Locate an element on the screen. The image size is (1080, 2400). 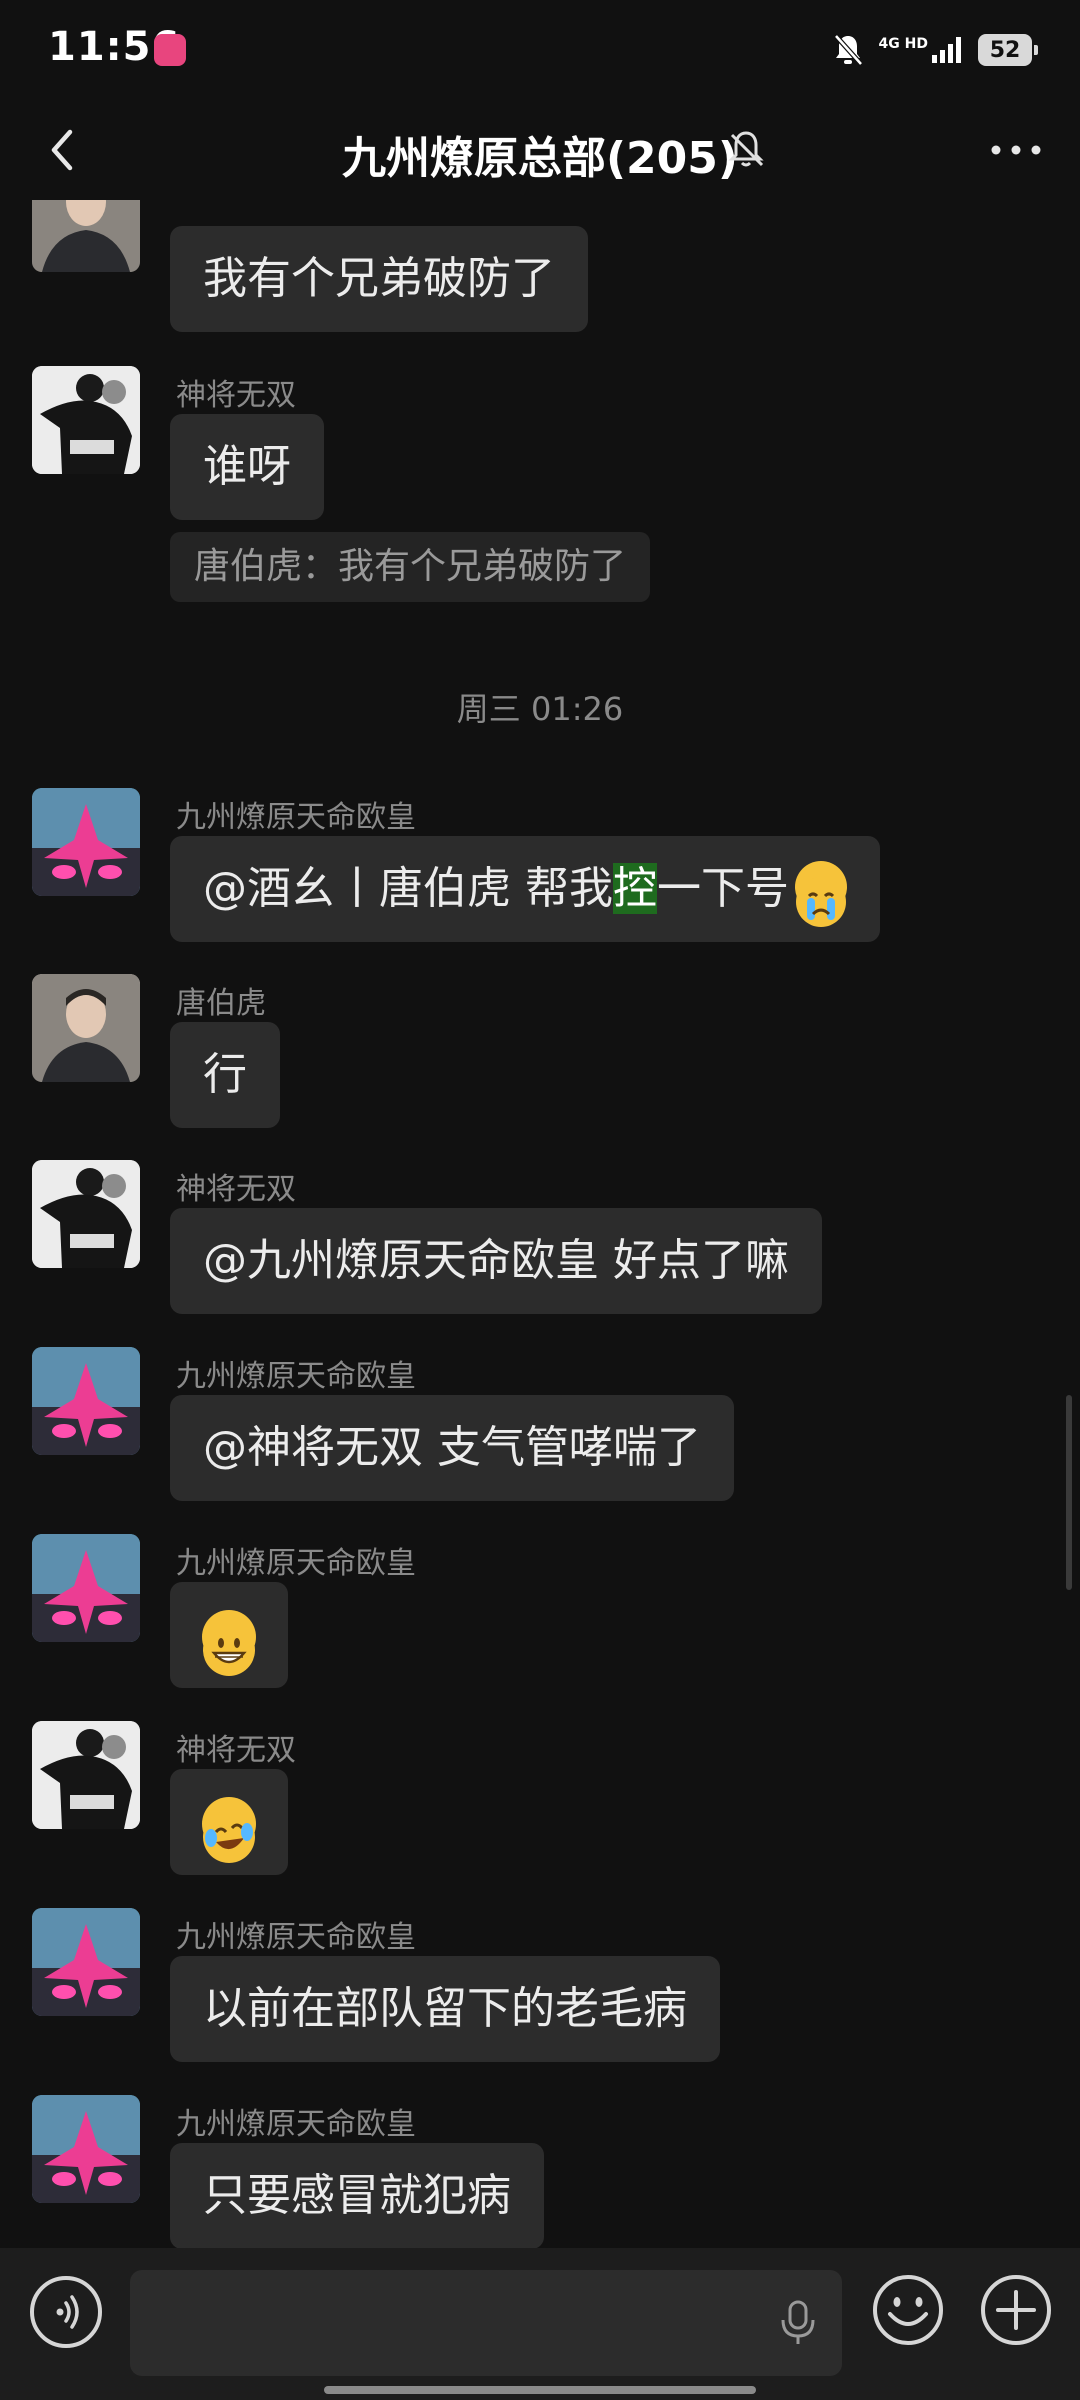
message-bubble: @酒幺丨唐伯虎 帮我控一下号 is located at coordinates (525, 889).